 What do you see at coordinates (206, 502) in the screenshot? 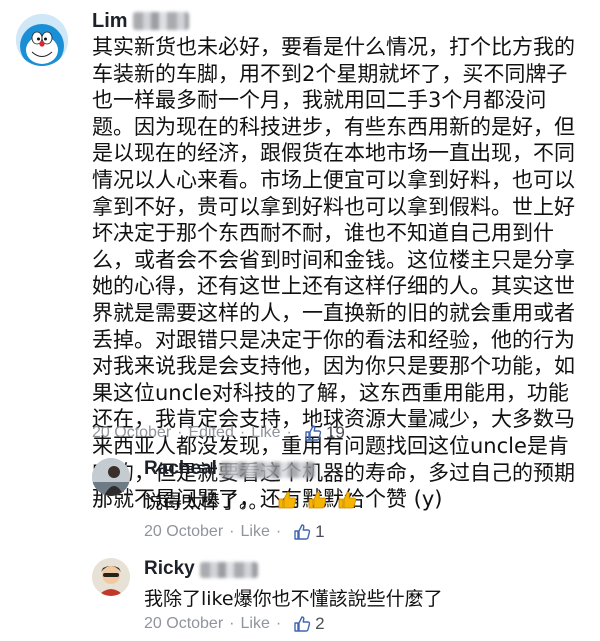
I see `comment-body-text: 说得太棒了。。` at bounding box center [206, 502].